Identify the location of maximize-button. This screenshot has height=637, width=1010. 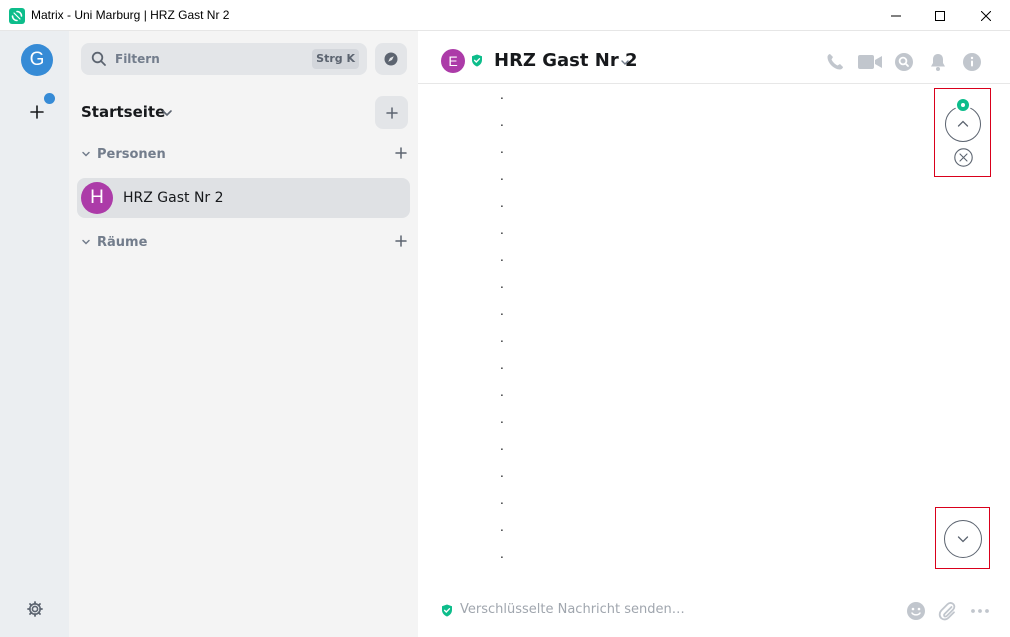
(940, 15).